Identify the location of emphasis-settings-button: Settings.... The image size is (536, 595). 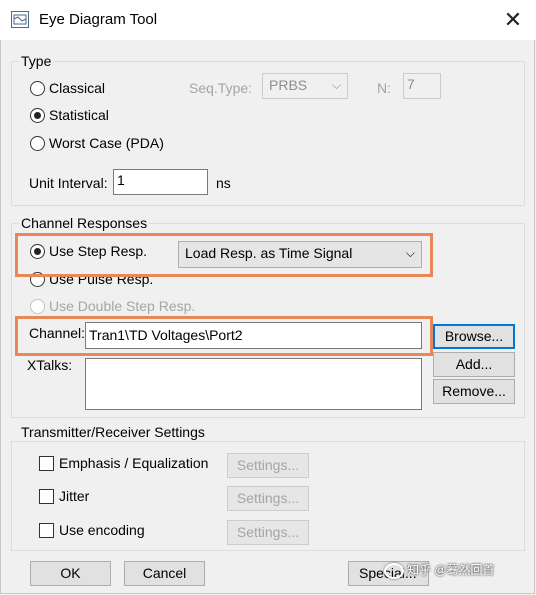
(268, 465).